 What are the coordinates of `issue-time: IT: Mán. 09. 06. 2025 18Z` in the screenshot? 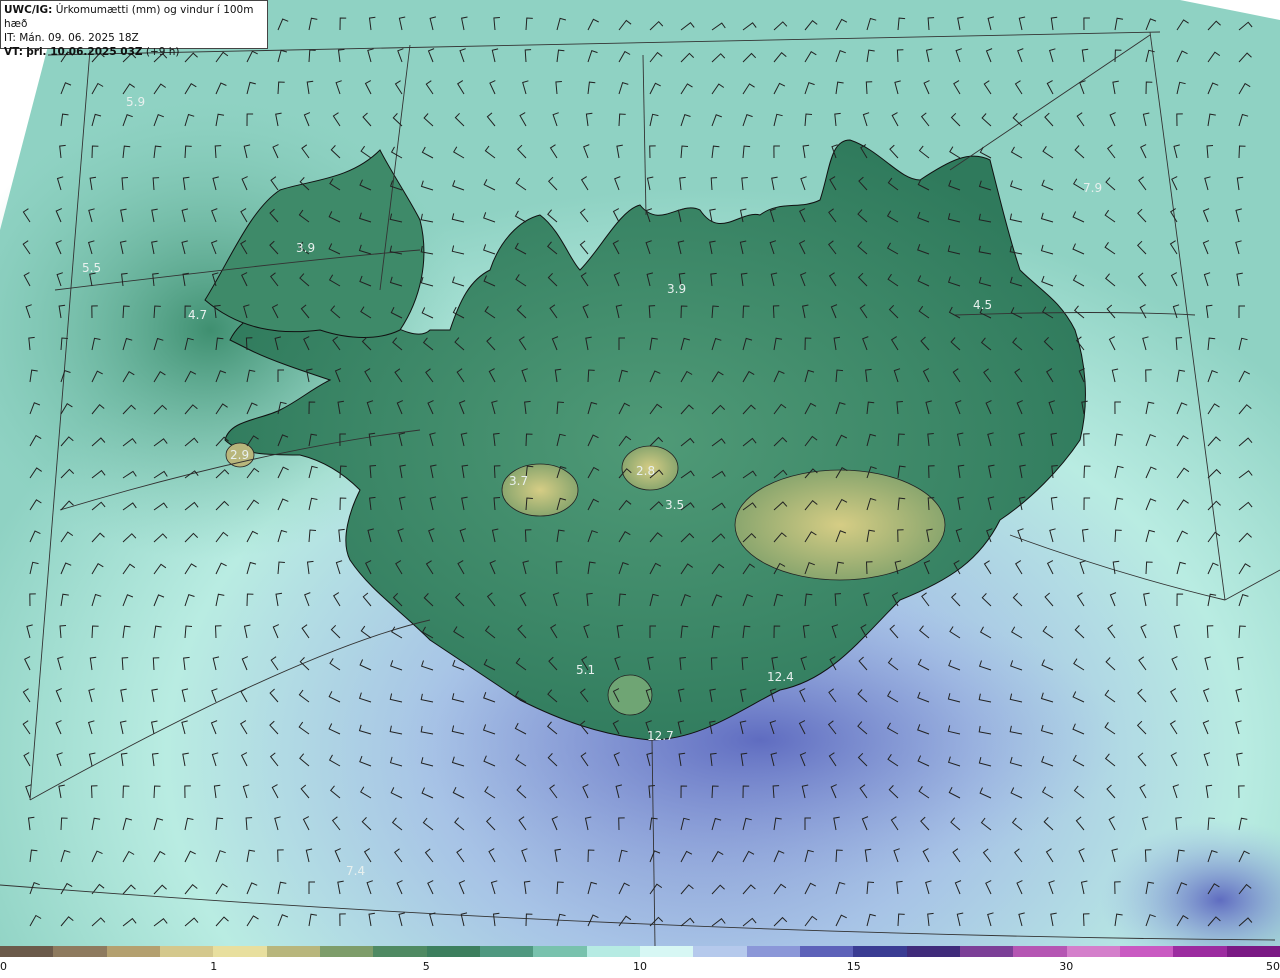 It's located at (71, 38).